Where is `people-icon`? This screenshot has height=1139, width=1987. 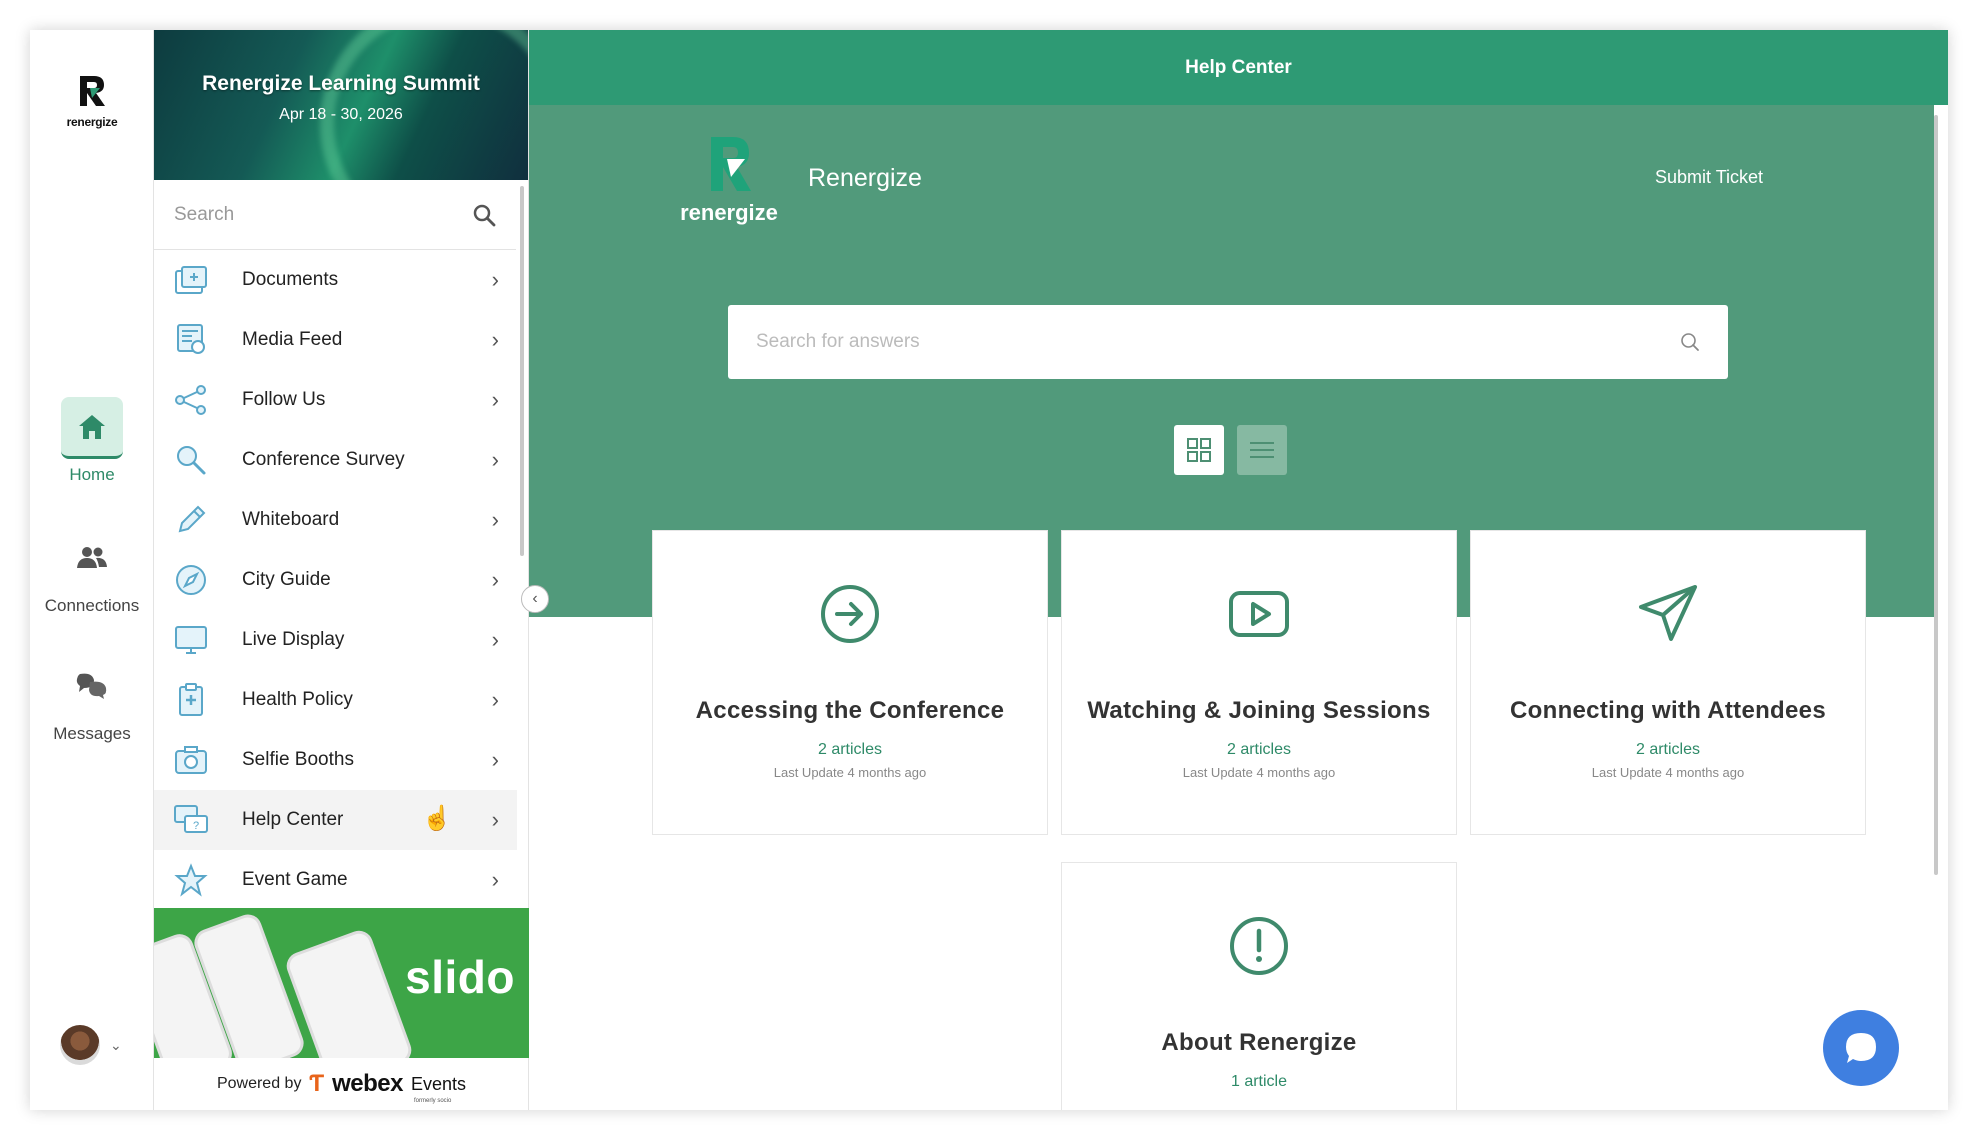 people-icon is located at coordinates (92, 558).